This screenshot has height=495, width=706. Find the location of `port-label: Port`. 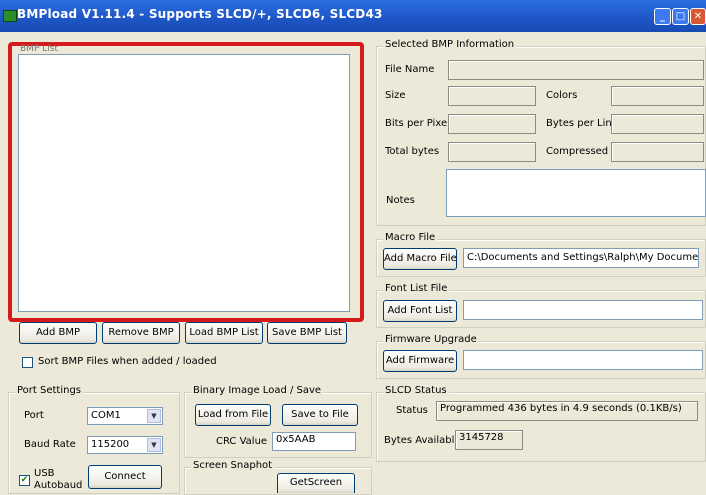

port-label: Port is located at coordinates (34, 415).